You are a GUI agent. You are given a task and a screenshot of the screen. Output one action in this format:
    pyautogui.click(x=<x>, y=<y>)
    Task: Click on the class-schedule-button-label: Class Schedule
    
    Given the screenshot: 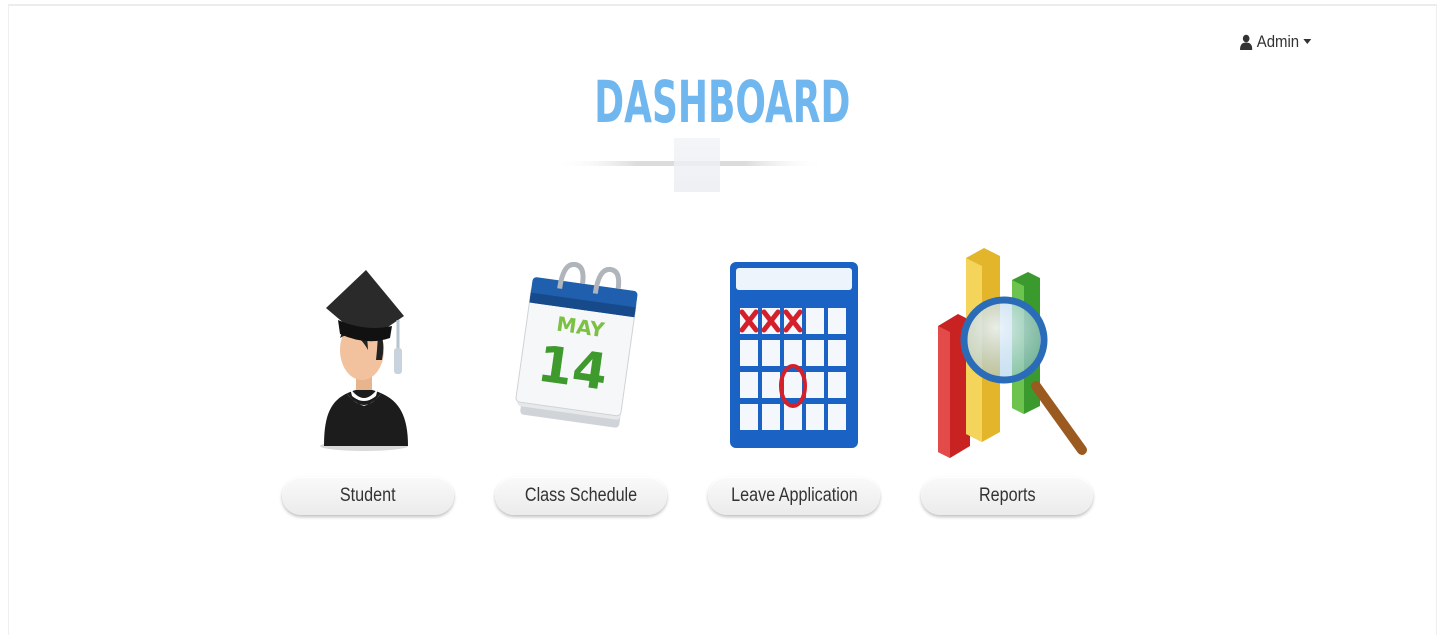 What is the action you would take?
    pyautogui.click(x=581, y=495)
    